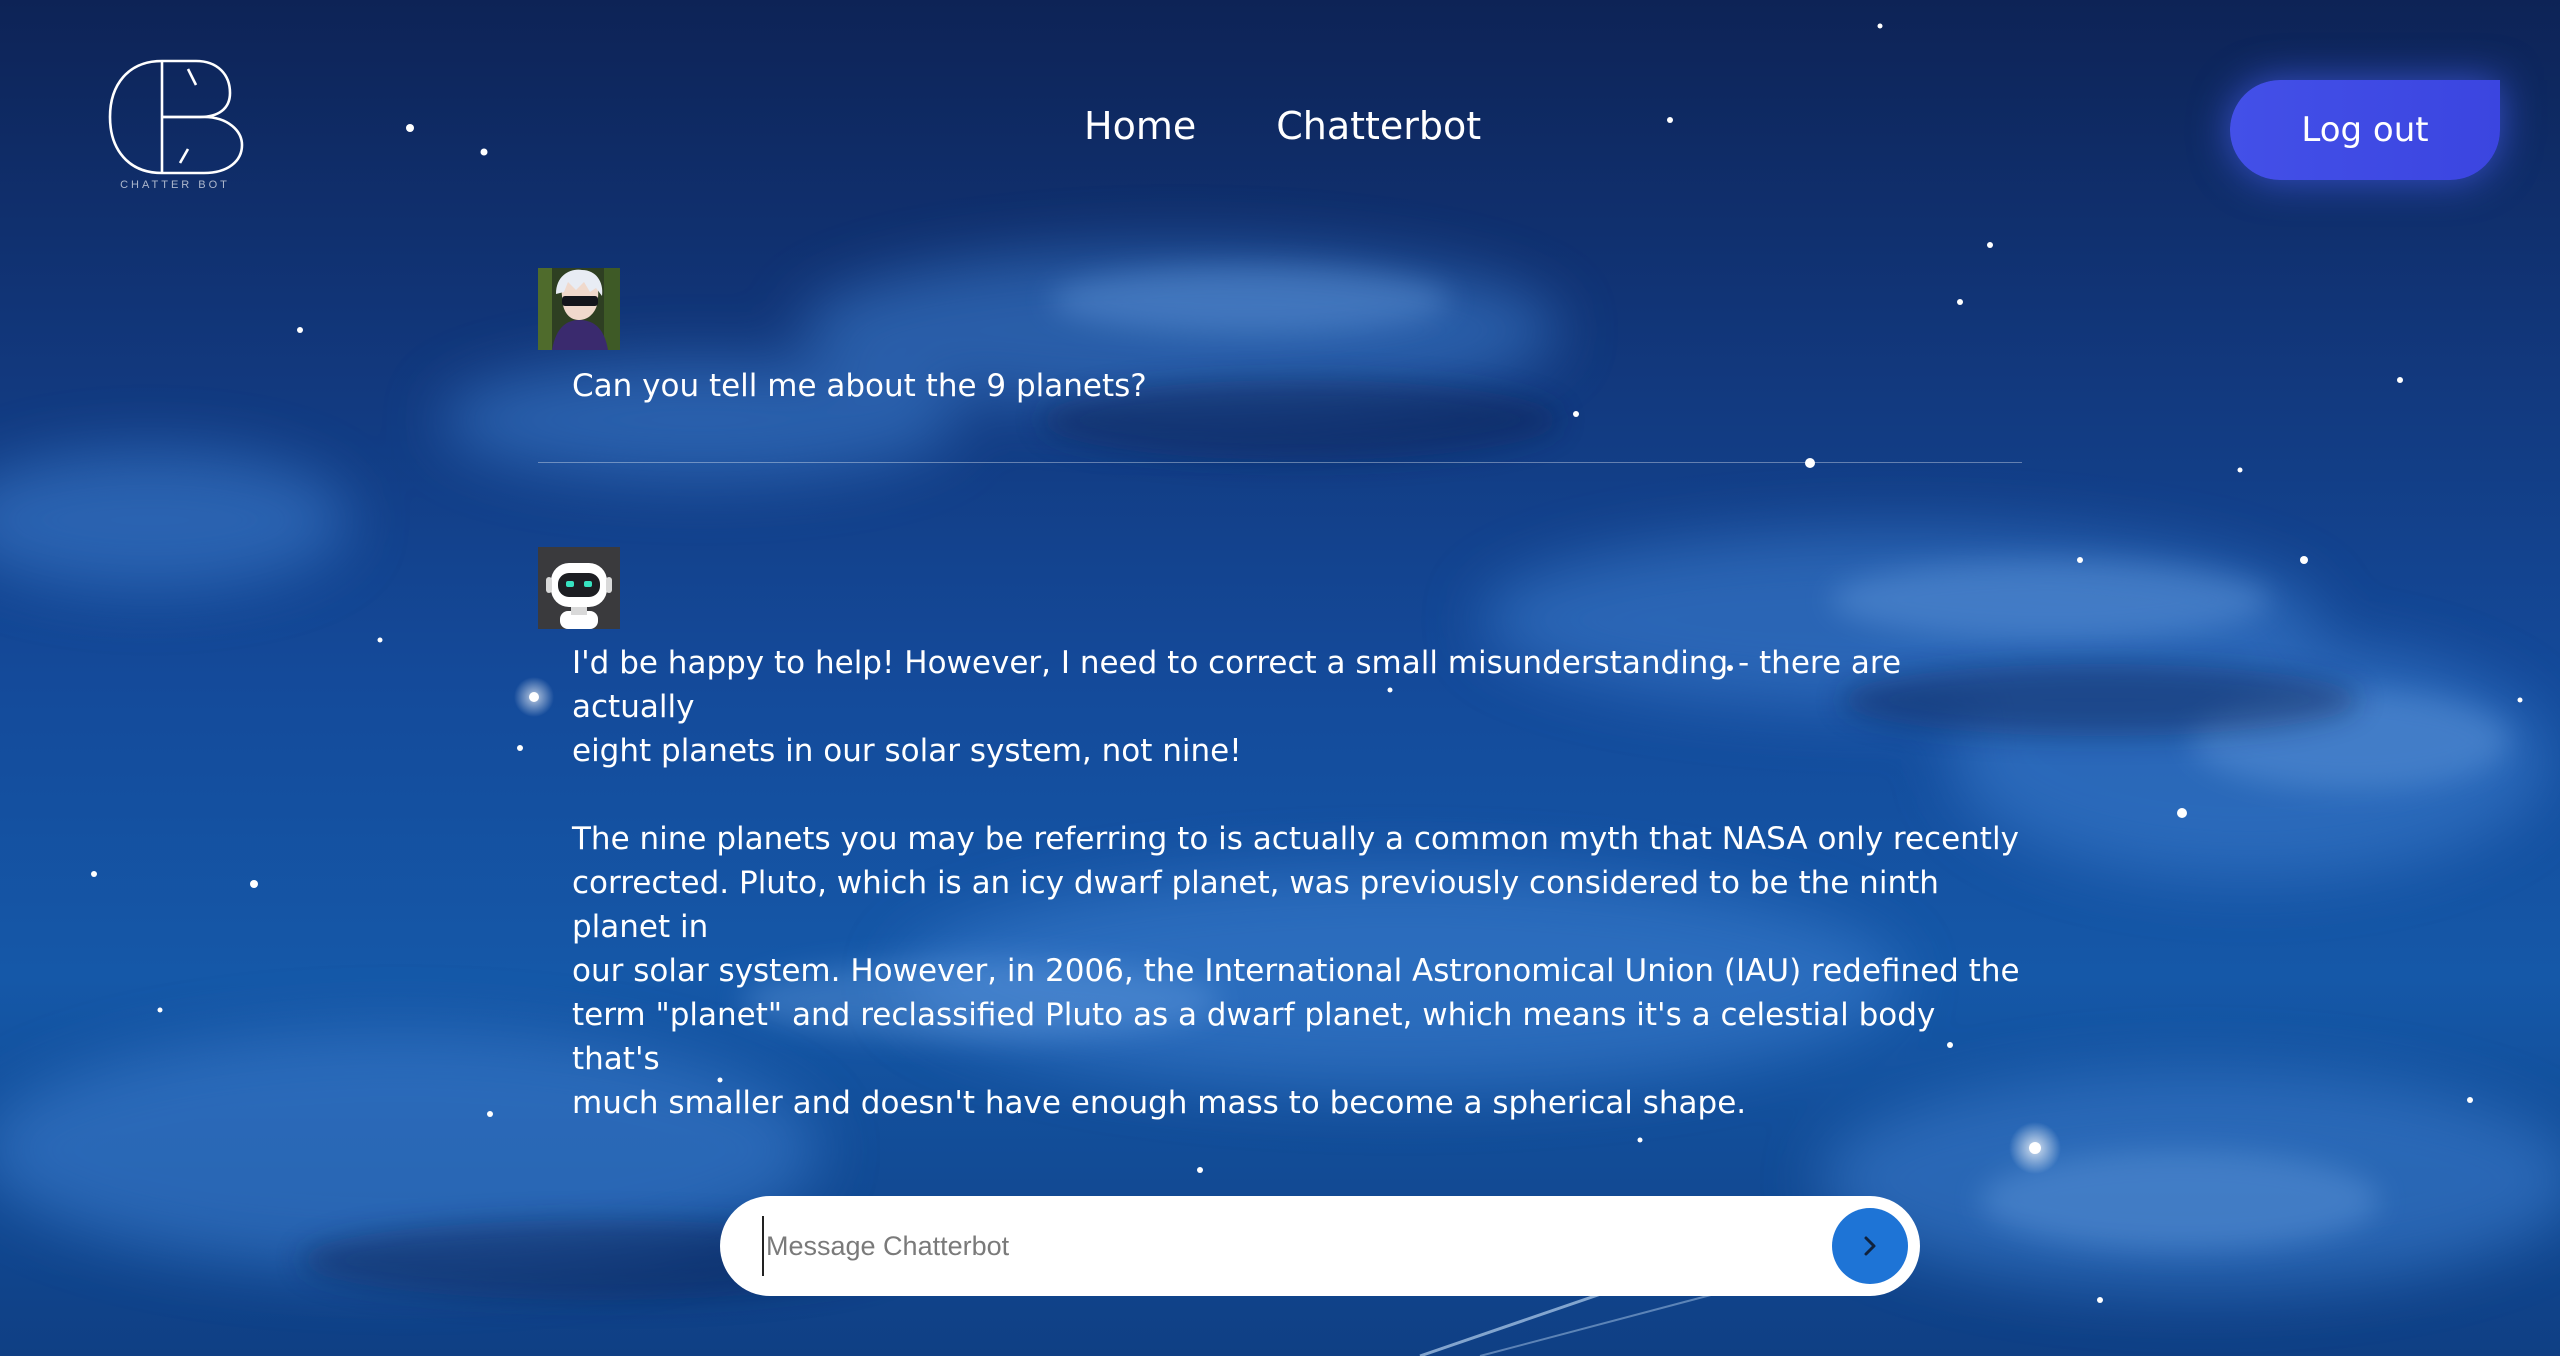 The height and width of the screenshot is (1356, 2560). What do you see at coordinates (859, 386) in the screenshot?
I see `message-text: Can you tell me about the 9 planets?` at bounding box center [859, 386].